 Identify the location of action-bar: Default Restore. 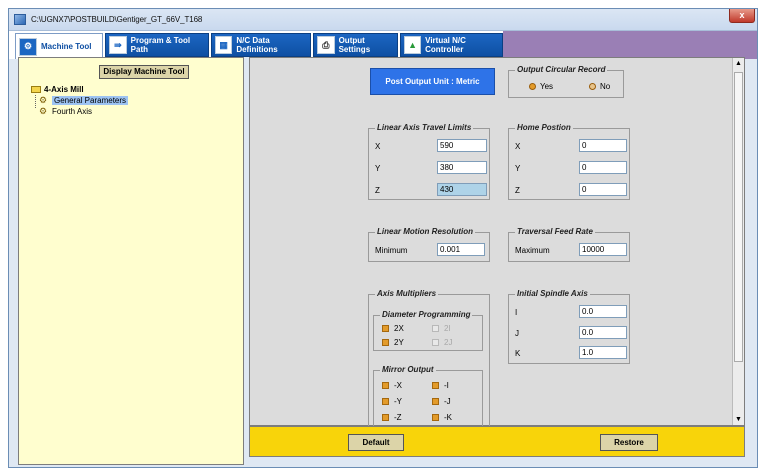
(497, 441).